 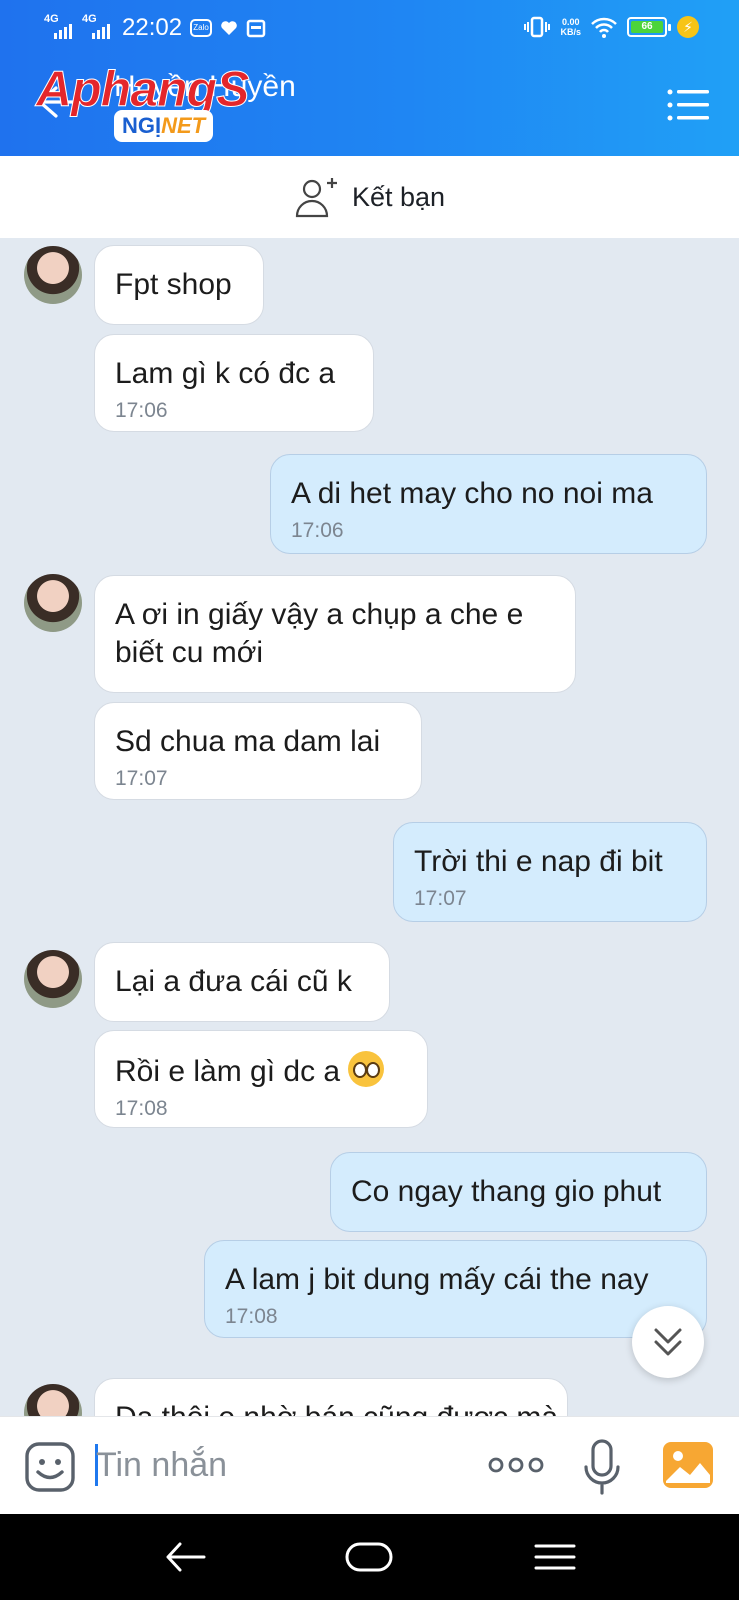 I want to click on image-icon, so click(x=688, y=1465).